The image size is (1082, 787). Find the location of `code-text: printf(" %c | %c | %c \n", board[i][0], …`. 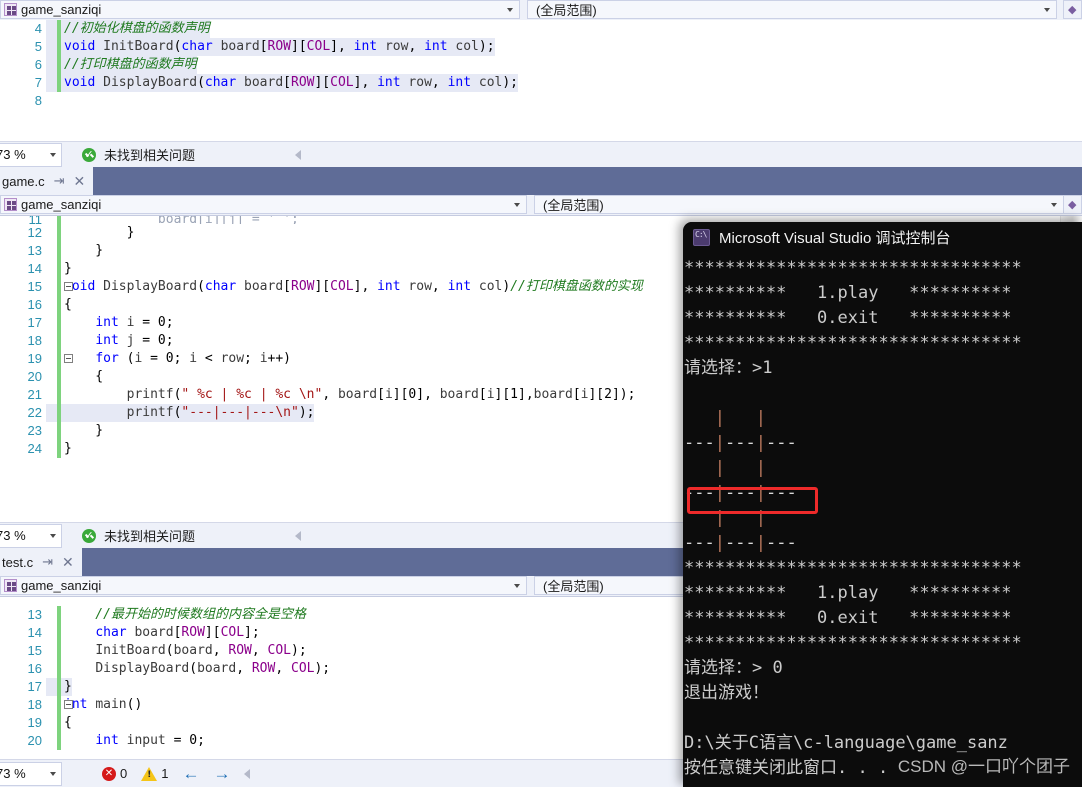

code-text: printf(" %c | %c | %c \n", board[i][0], … is located at coordinates (381, 394).